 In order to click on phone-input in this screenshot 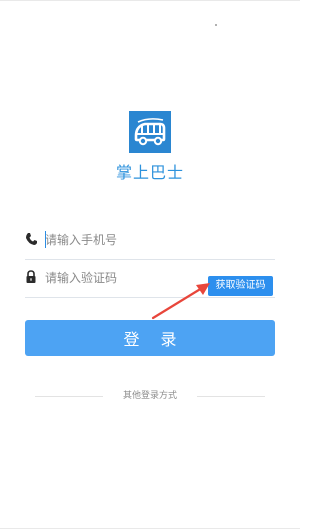, I will do `click(125, 240)`.